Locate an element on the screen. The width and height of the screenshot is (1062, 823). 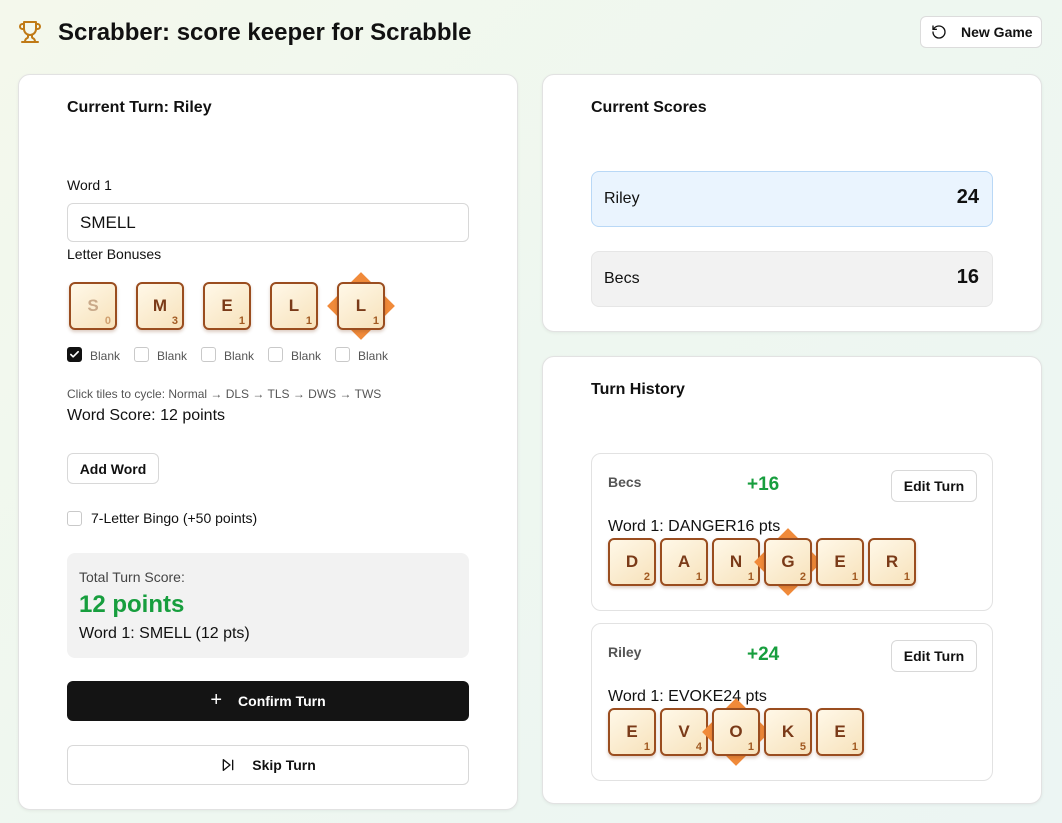
tile-letter: D is located at coordinates (632, 561).